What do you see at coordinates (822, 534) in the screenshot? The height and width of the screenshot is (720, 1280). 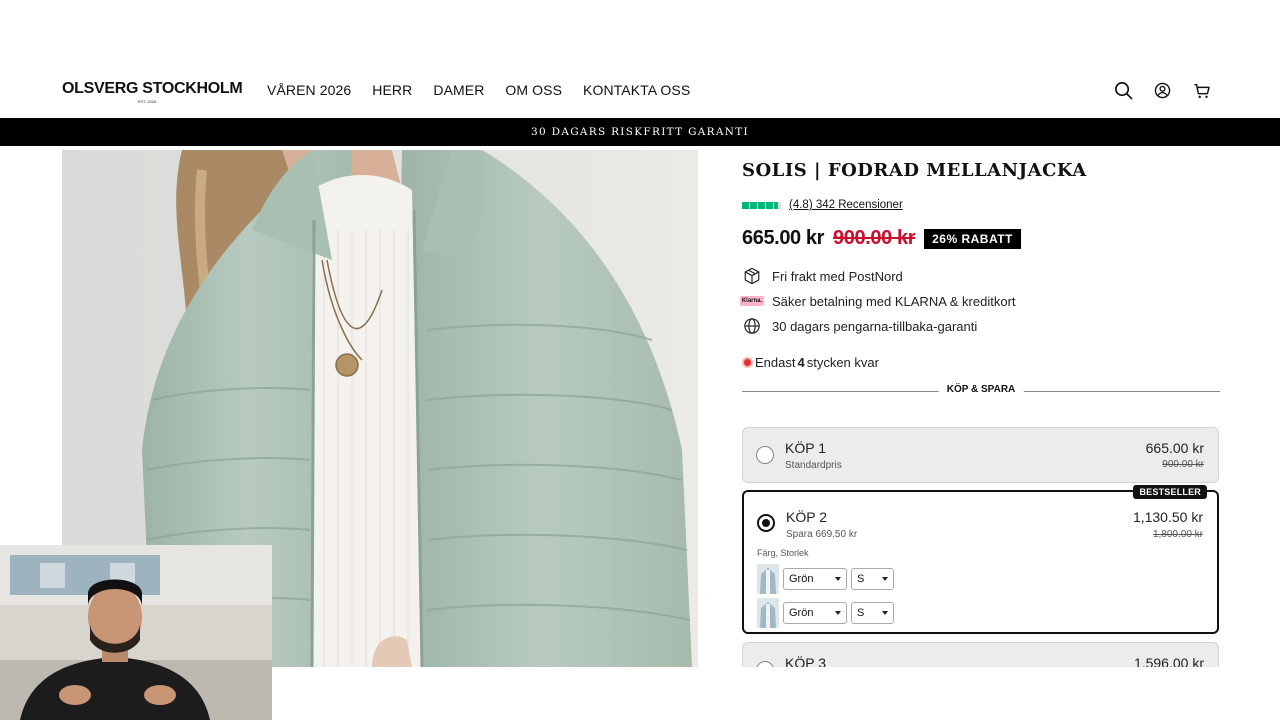 I see `bundle-2-sub: Spara 669.50 kr` at bounding box center [822, 534].